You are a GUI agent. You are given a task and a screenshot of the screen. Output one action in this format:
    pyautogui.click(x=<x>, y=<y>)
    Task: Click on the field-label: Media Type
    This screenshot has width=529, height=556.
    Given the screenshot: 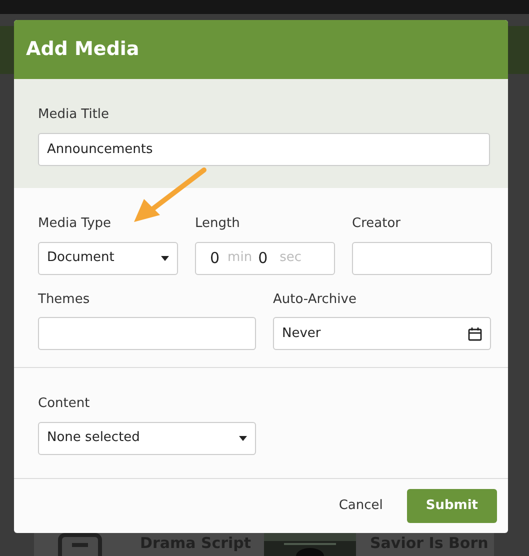 What is the action you would take?
    pyautogui.click(x=75, y=224)
    